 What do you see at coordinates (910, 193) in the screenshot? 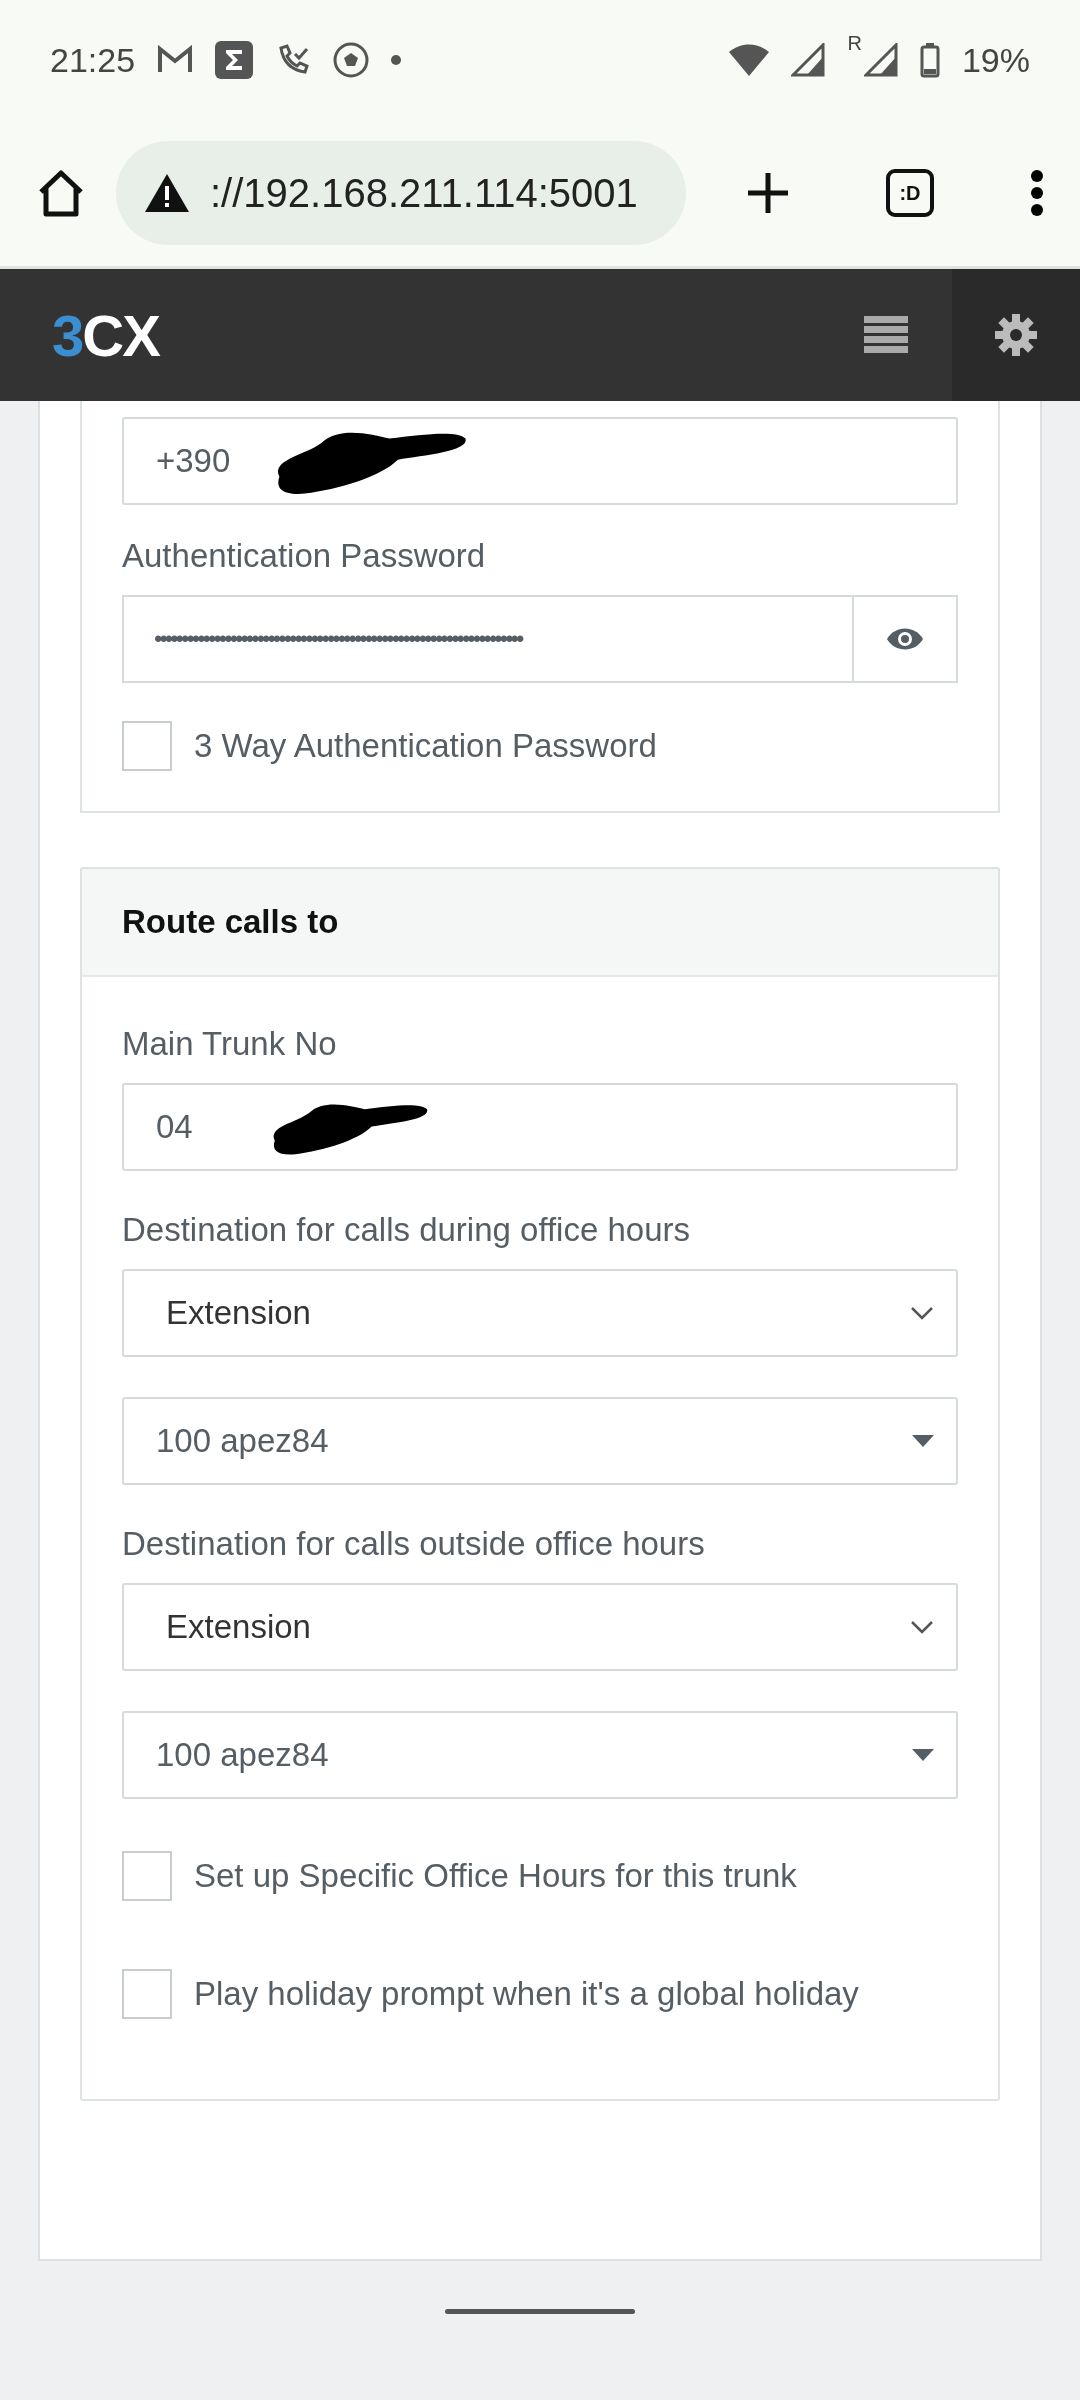
I see `tab-switcher-button: :D` at bounding box center [910, 193].